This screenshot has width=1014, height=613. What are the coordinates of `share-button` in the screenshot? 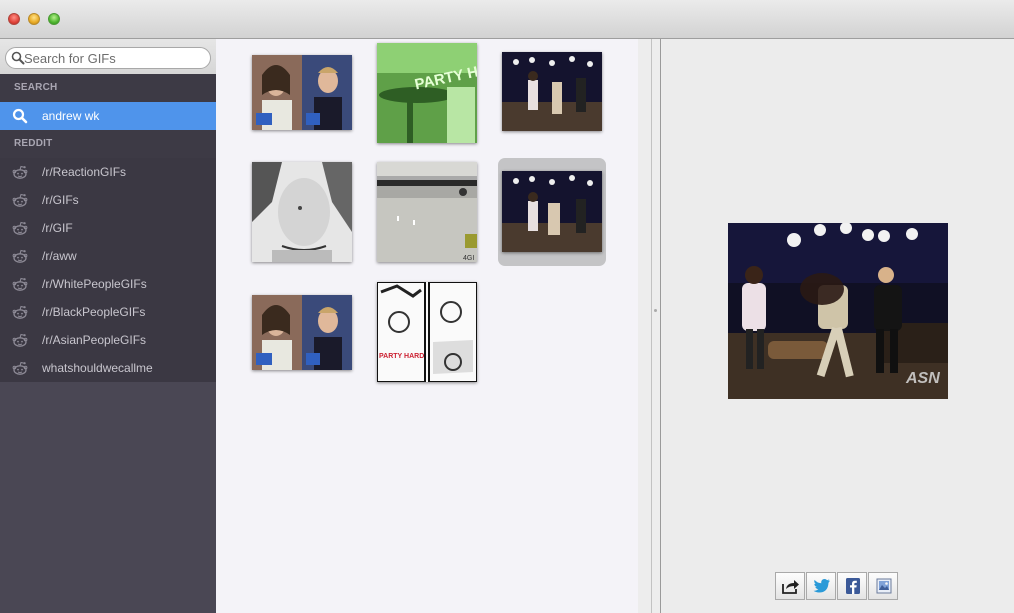 It's located at (790, 586).